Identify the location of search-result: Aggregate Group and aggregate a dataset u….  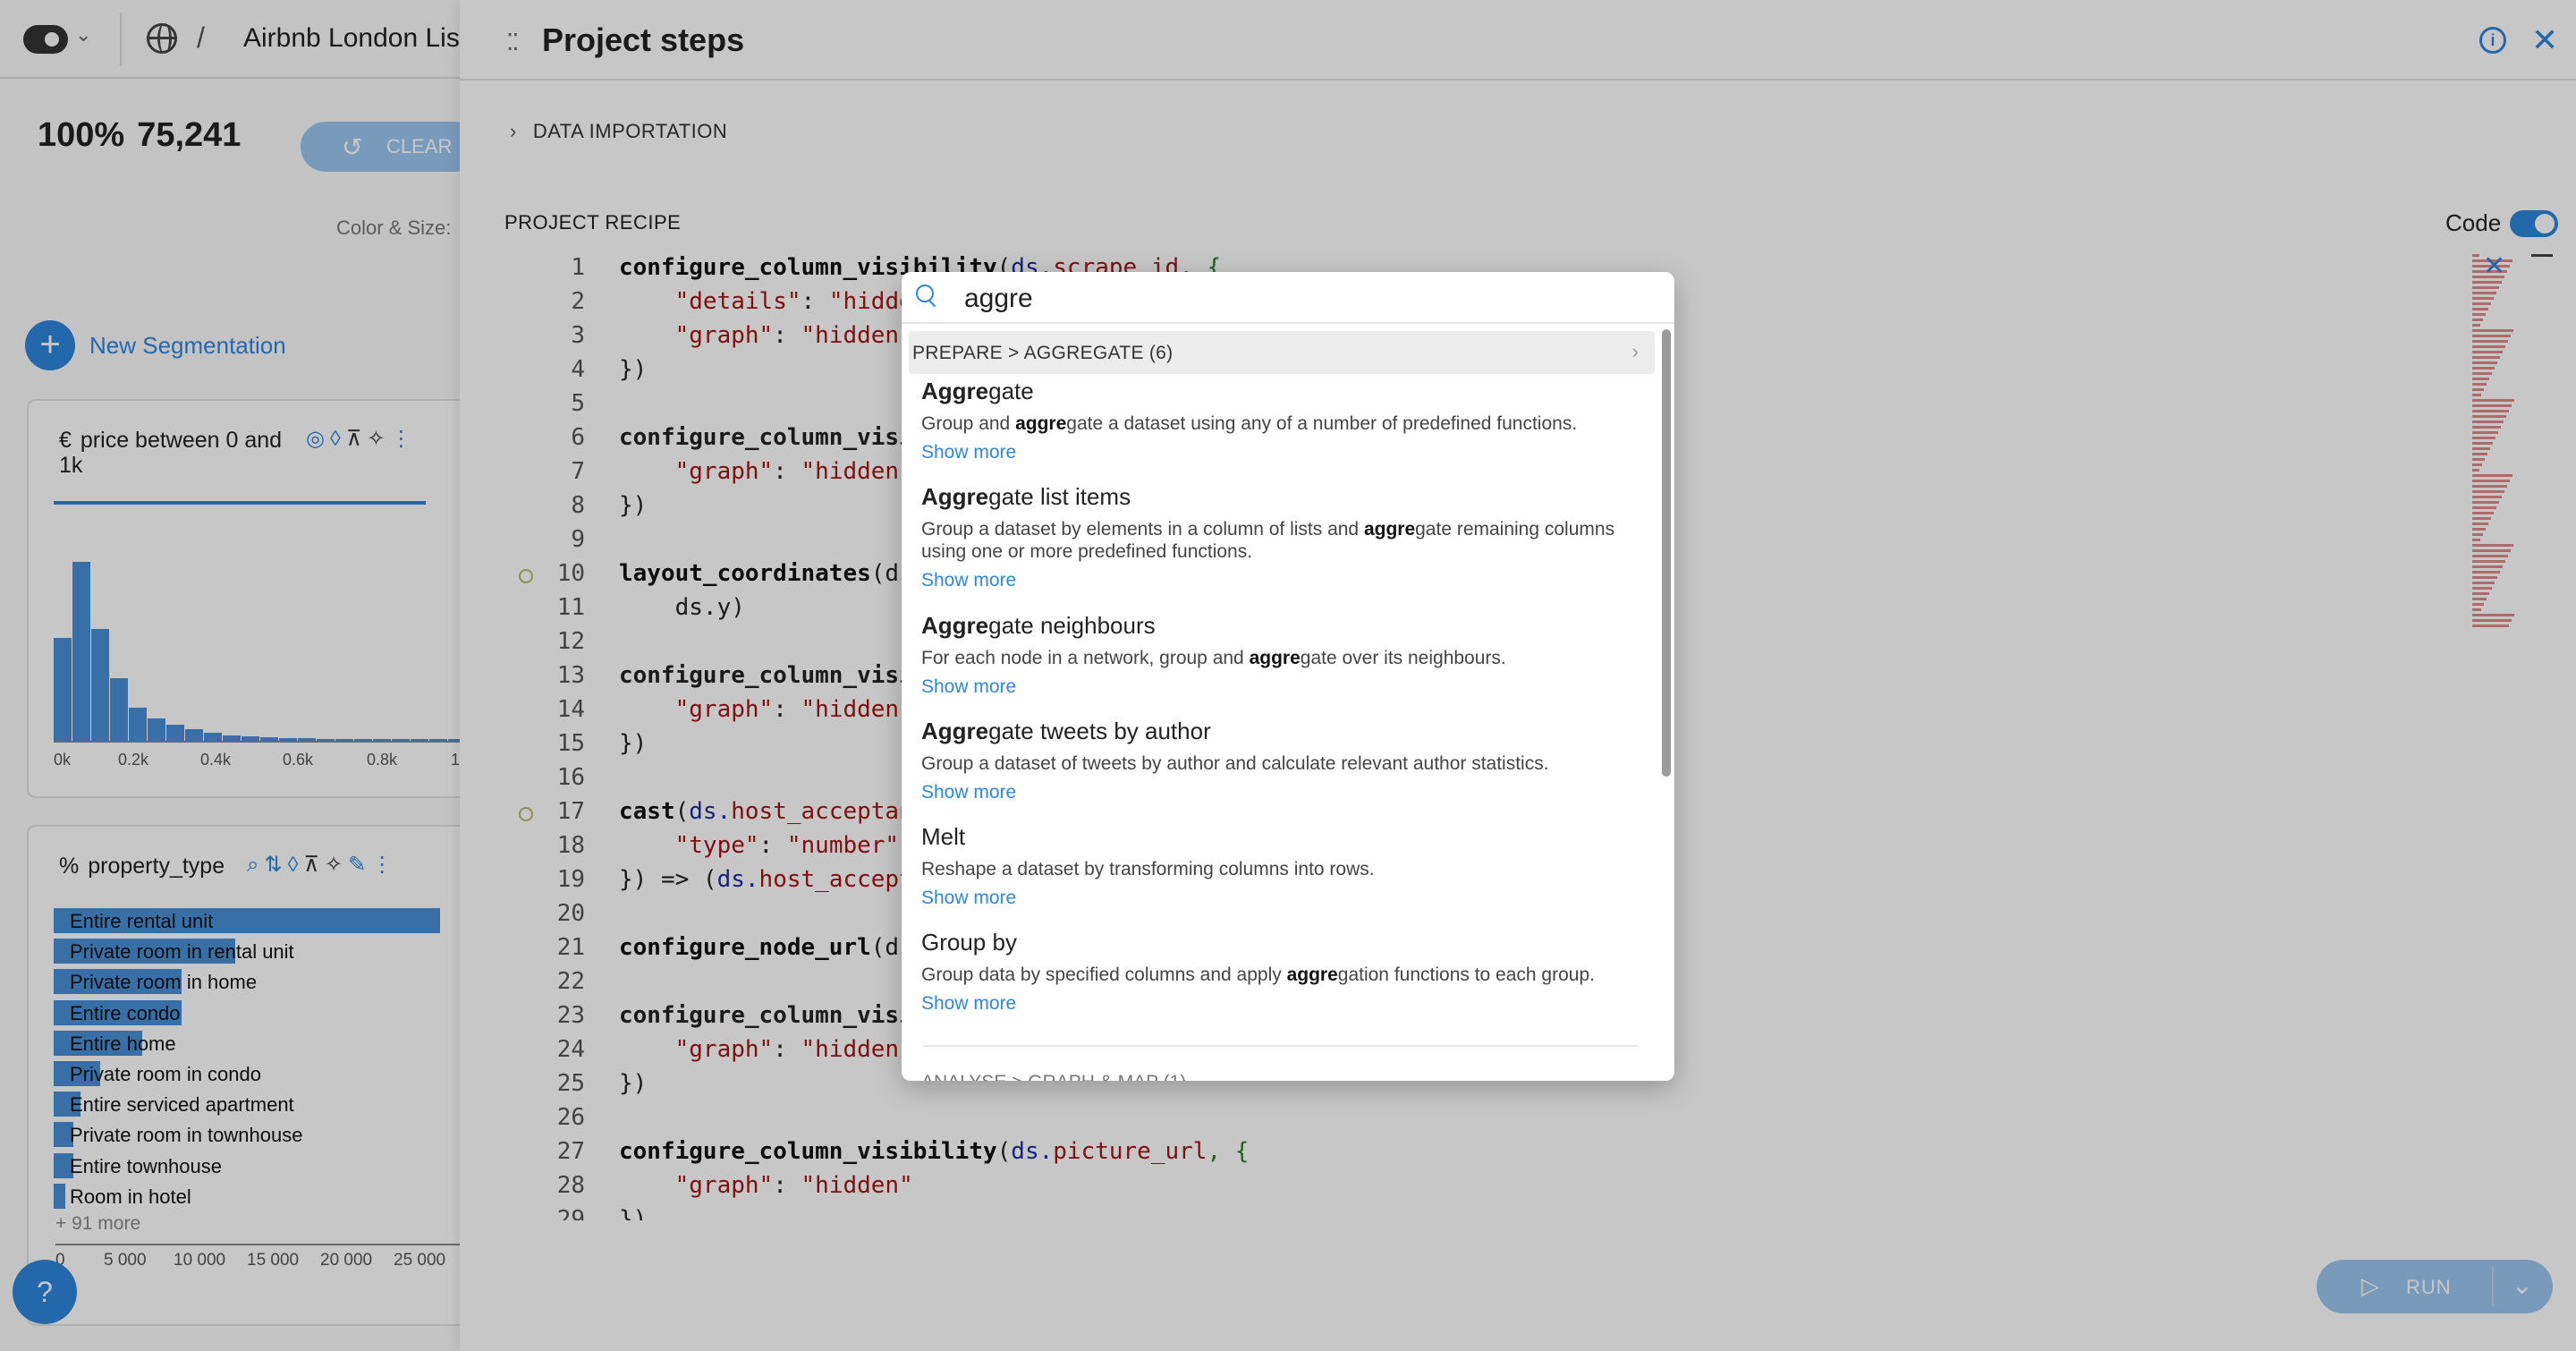
(1288, 420).